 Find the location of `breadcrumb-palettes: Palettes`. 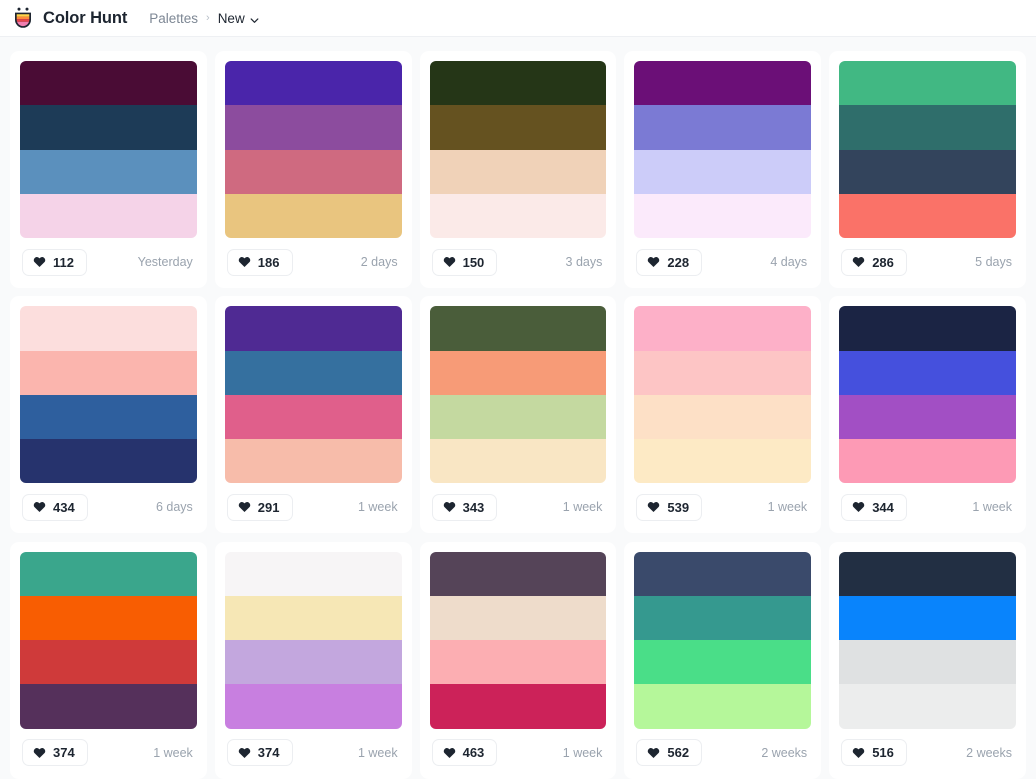

breadcrumb-palettes: Palettes is located at coordinates (173, 18).